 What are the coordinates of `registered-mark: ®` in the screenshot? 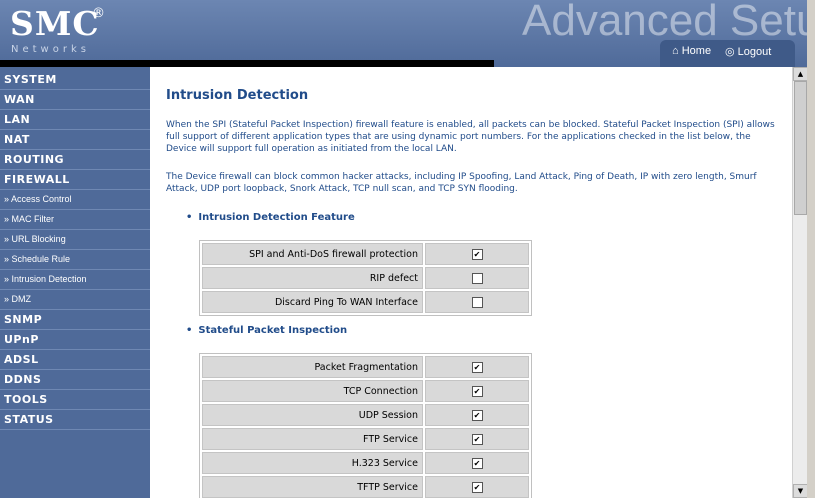 It's located at (98, 13).